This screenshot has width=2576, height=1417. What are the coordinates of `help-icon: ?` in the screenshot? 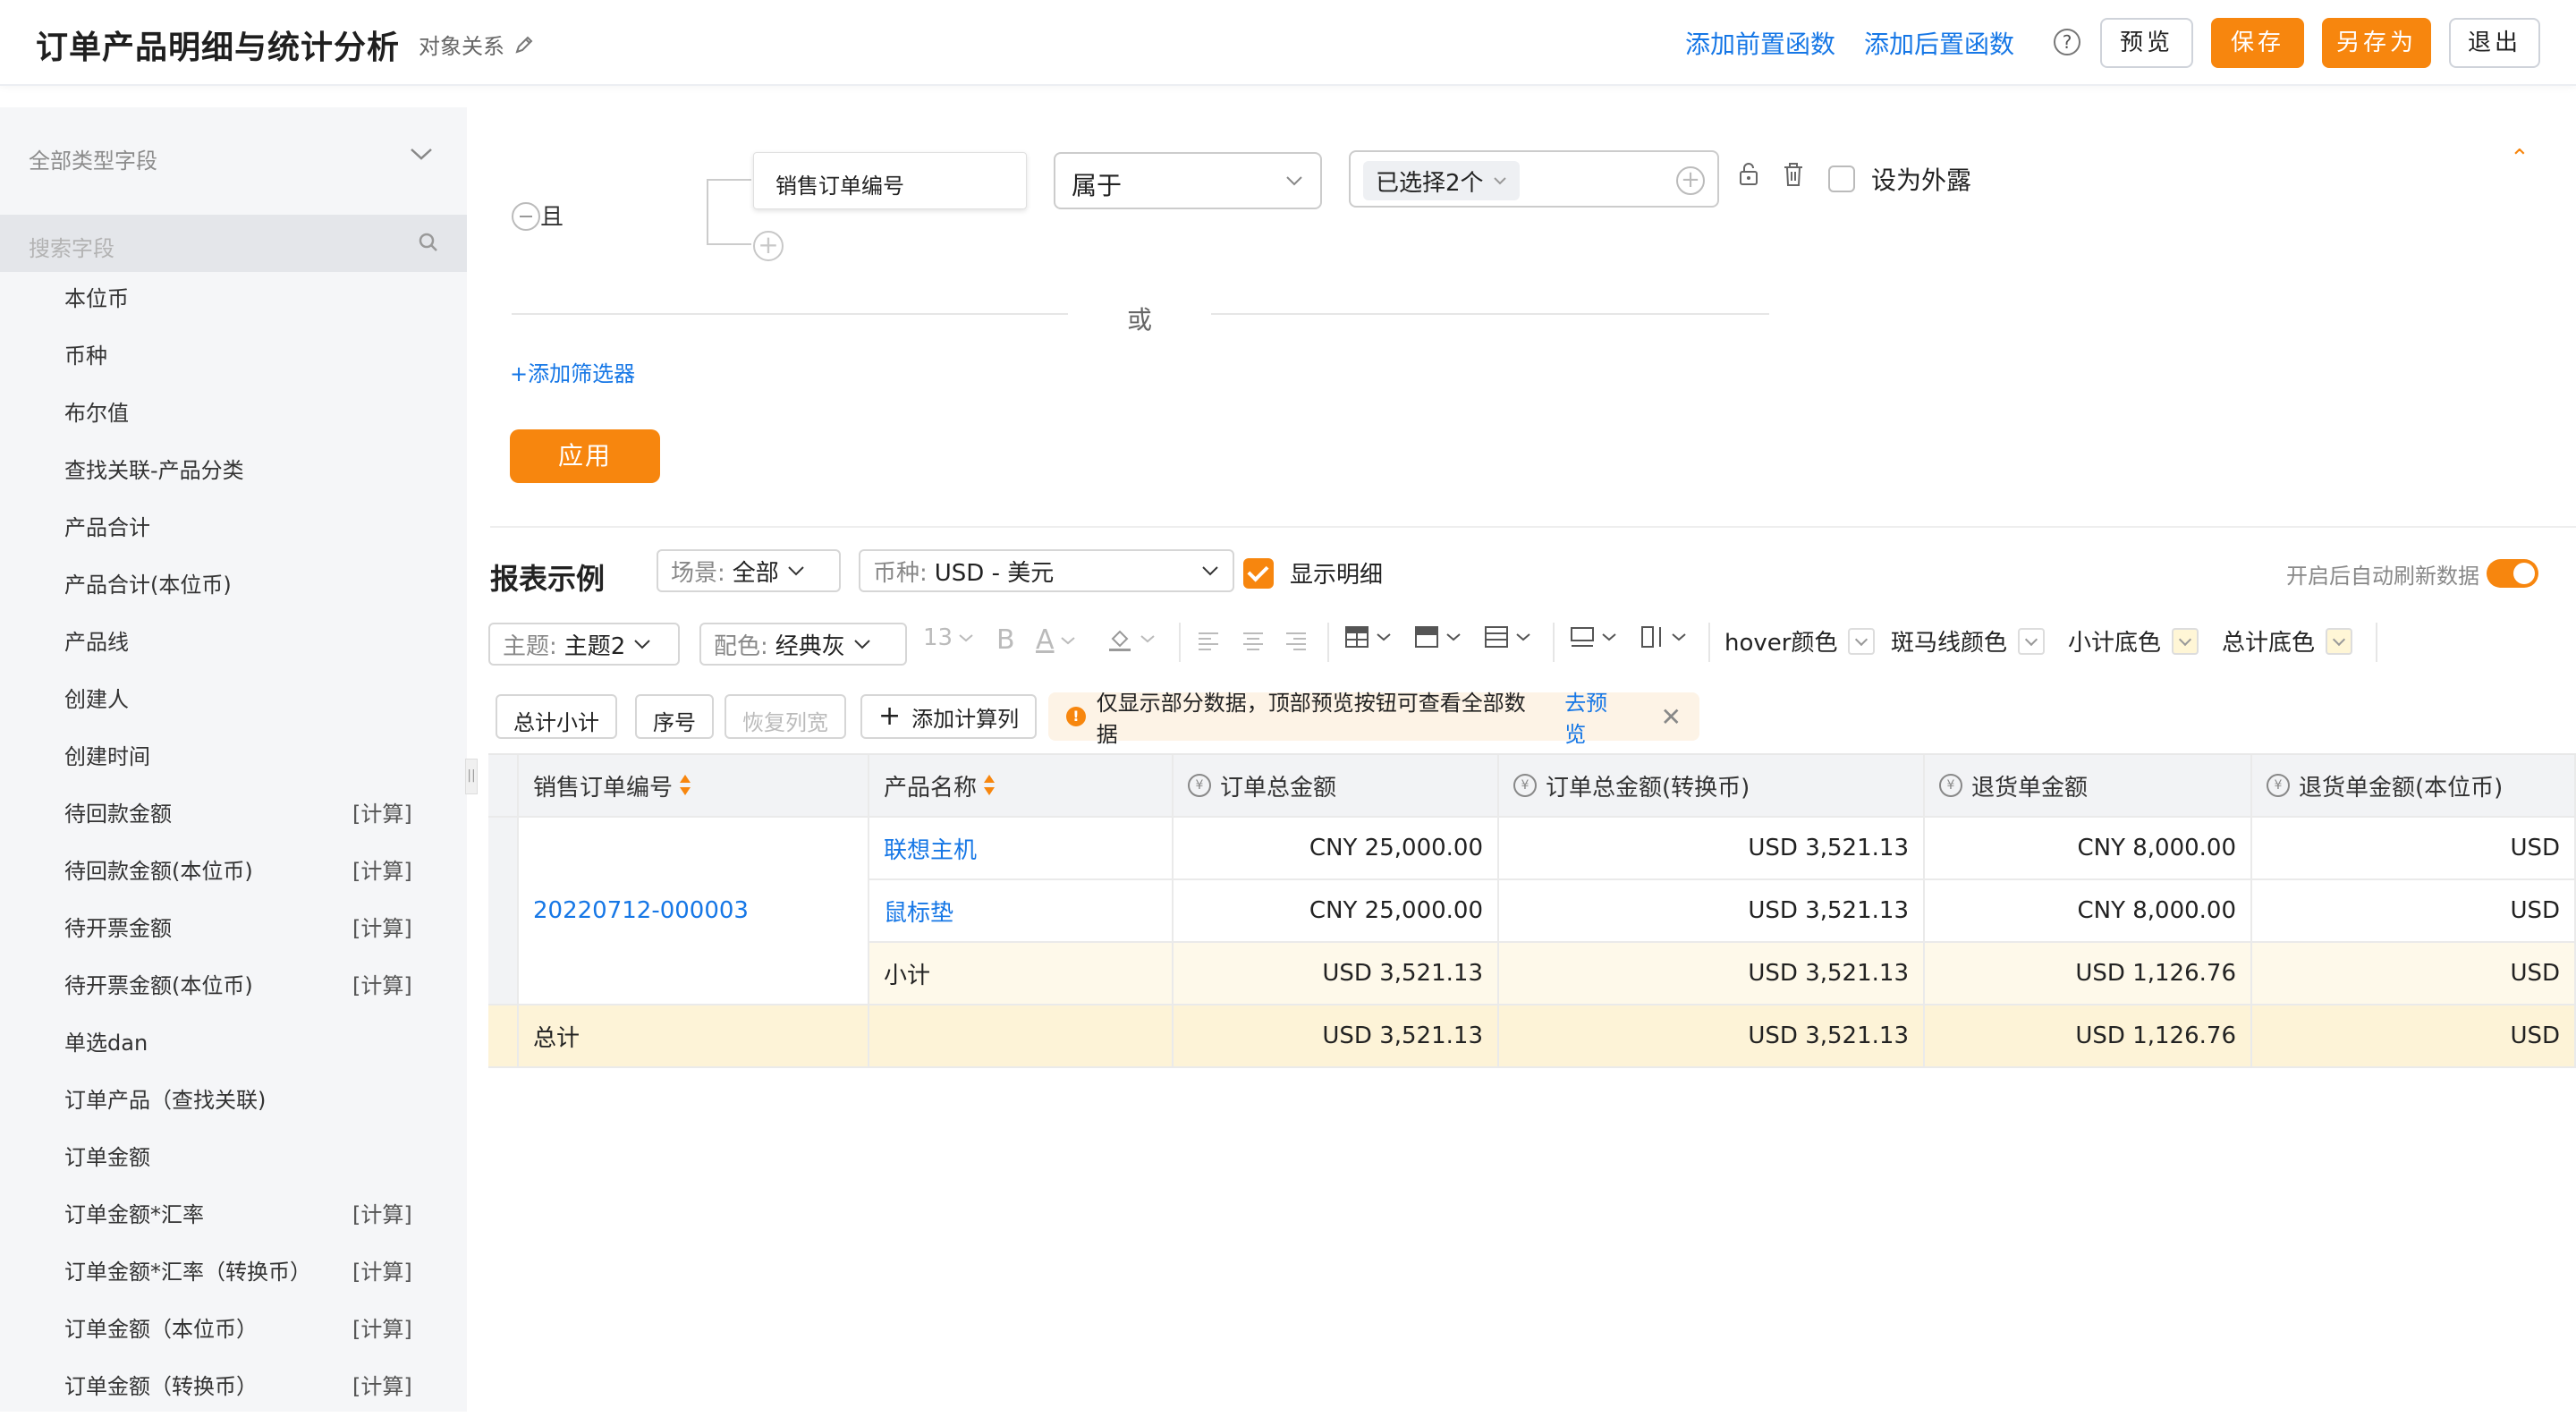 It's located at (2067, 42).